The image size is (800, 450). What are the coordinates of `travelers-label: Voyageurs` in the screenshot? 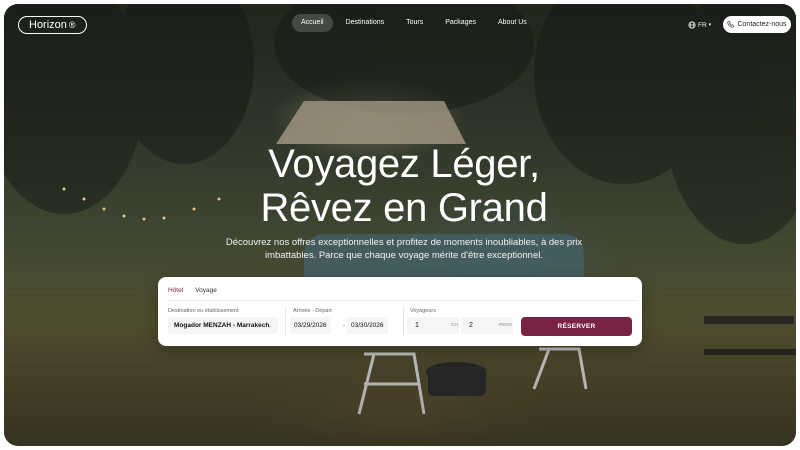 It's located at (423, 311).